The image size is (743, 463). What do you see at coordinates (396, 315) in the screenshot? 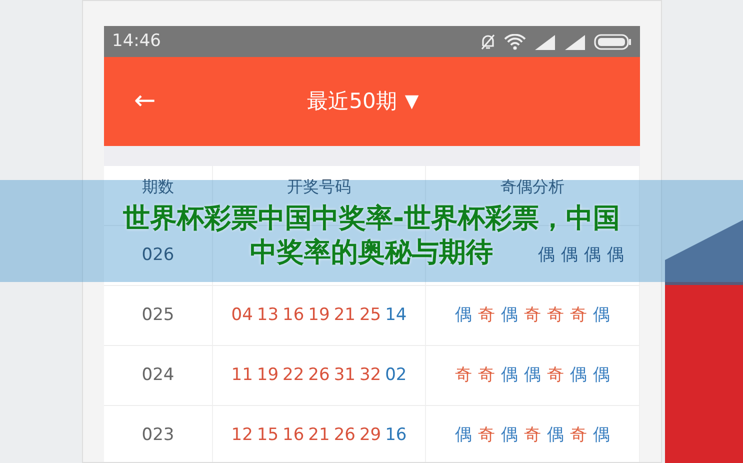
I see `draw-number: 14` at bounding box center [396, 315].